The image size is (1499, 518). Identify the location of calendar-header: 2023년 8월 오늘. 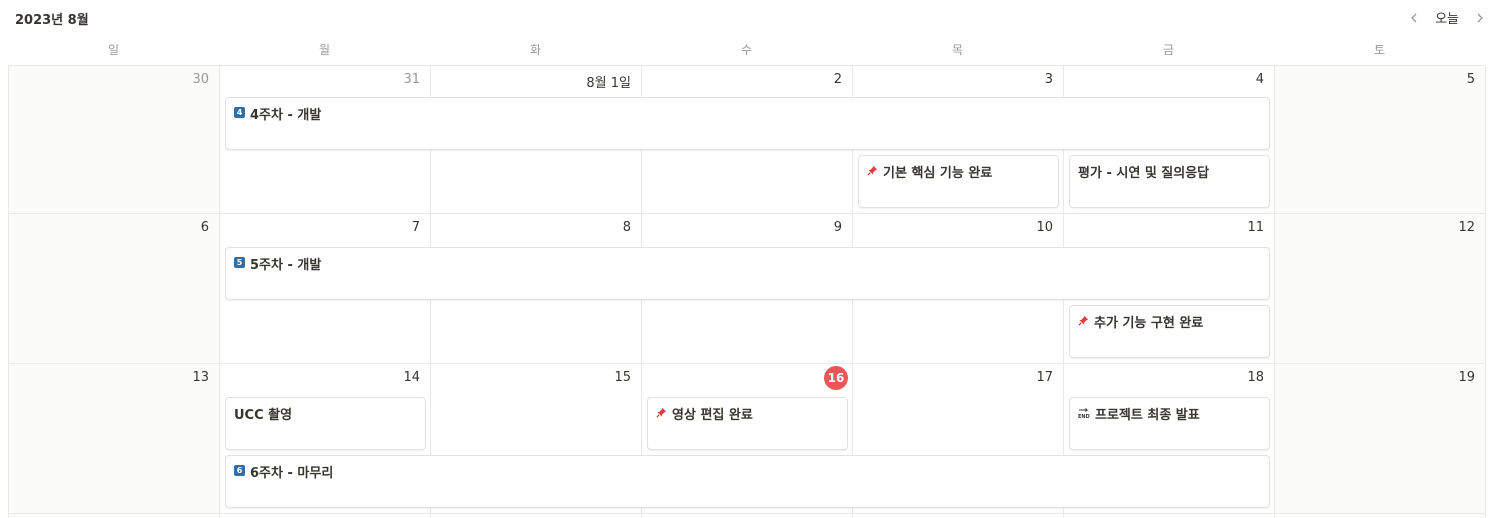
(749, 18).